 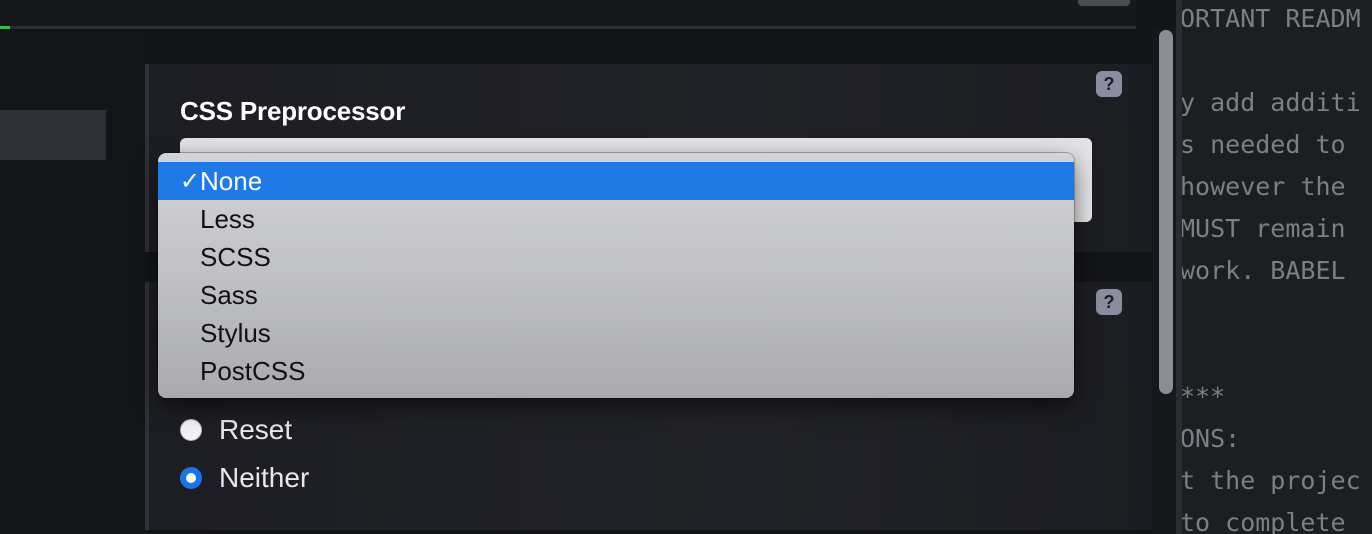 I want to click on radio-button-checked, so click(x=191, y=478).